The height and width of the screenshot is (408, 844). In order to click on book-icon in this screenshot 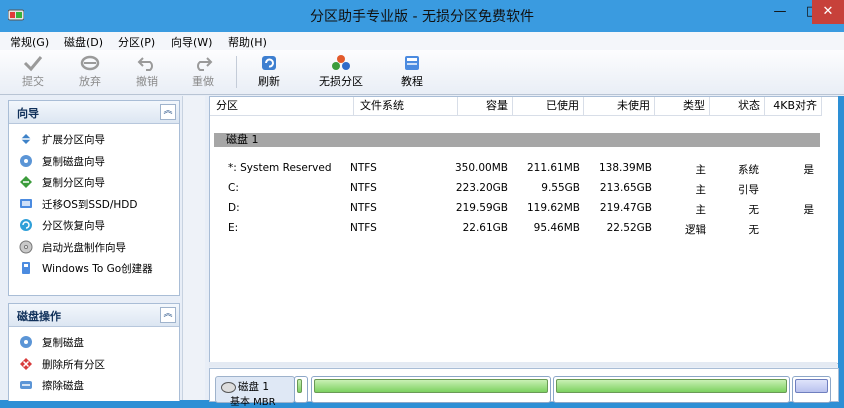, I will do `click(412, 63)`.